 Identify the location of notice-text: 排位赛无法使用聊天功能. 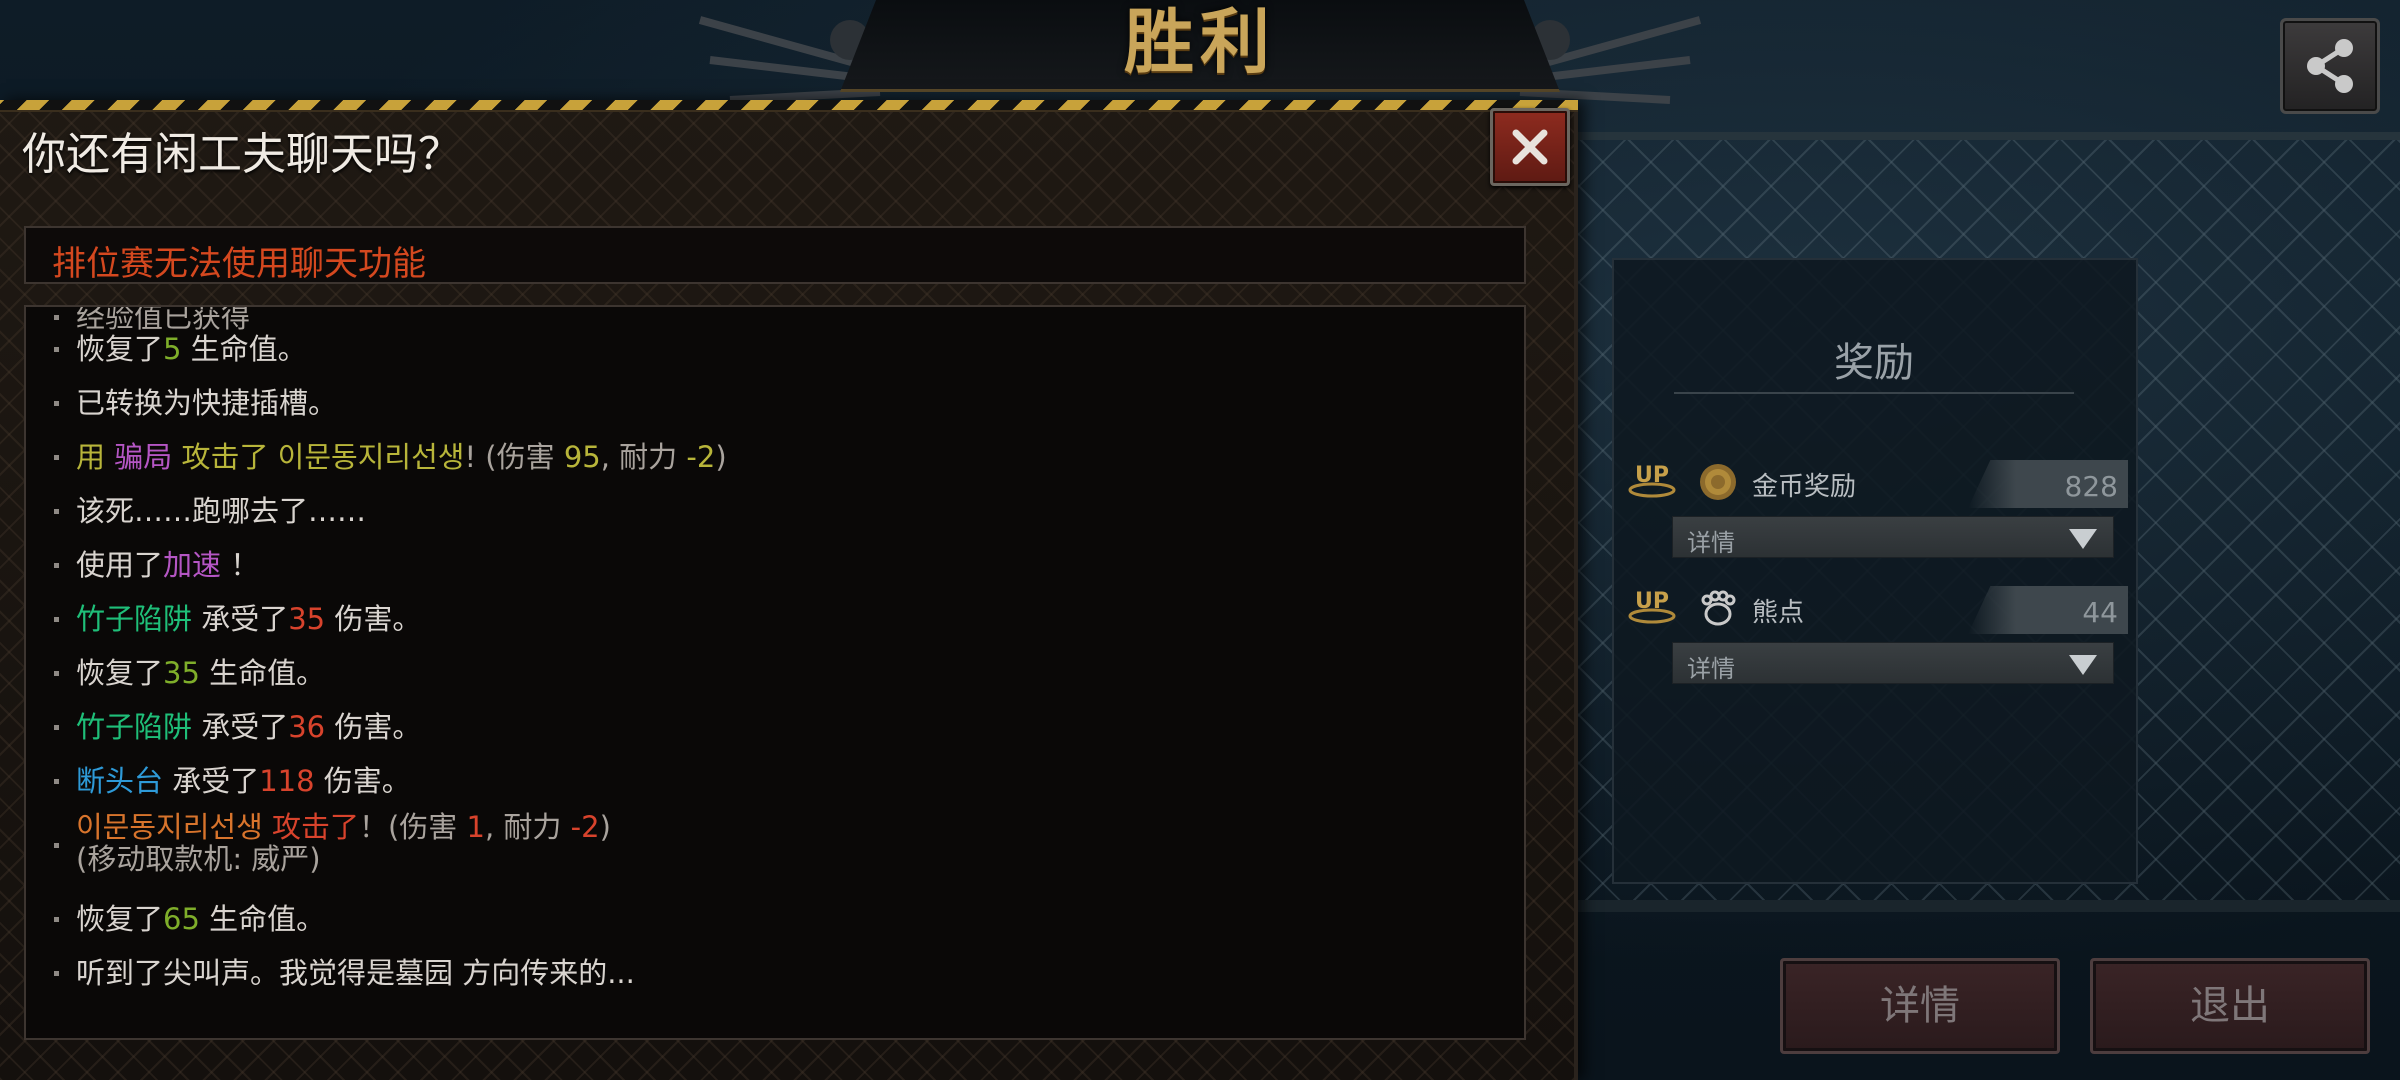
(239, 264).